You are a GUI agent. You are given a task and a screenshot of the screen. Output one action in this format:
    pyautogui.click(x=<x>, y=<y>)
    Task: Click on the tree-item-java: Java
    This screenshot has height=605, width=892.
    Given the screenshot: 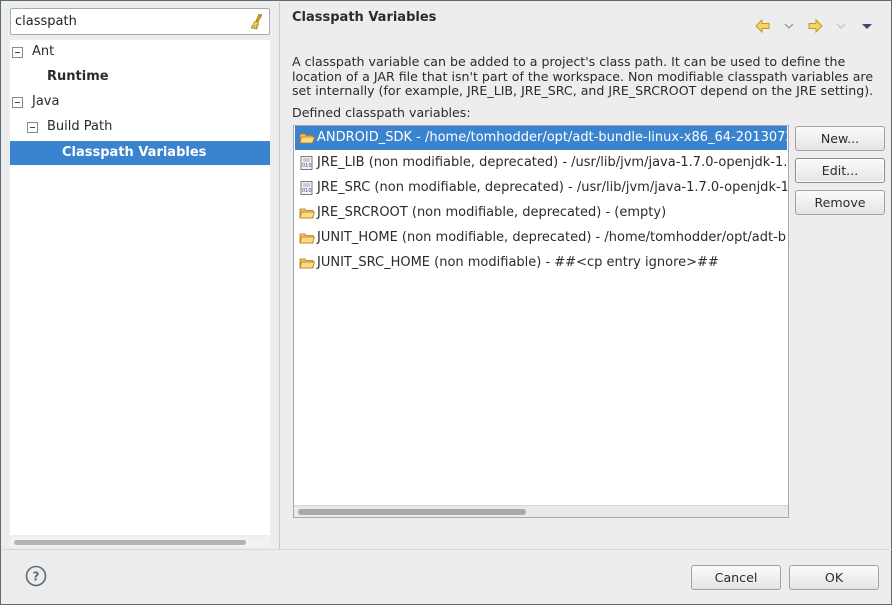 What is the action you would take?
    pyautogui.click(x=140, y=102)
    